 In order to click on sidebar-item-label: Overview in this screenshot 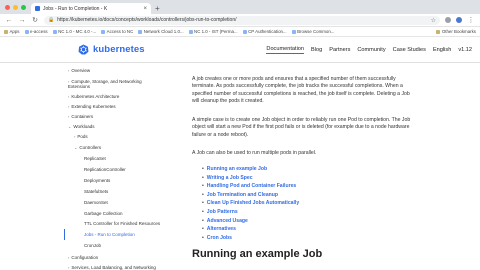, I will do `click(81, 70)`.